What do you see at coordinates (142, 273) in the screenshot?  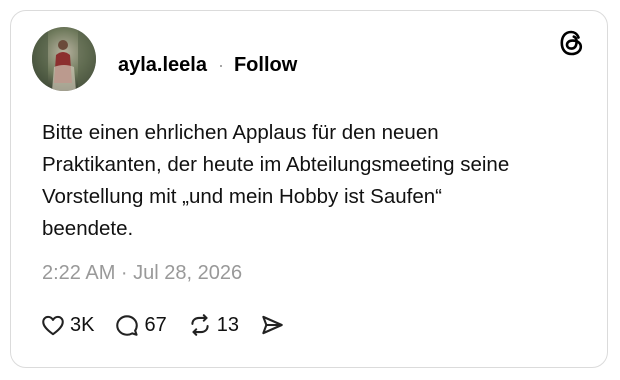 I see `post-timestamp: 2:22 AM · Jul 28, 2026` at bounding box center [142, 273].